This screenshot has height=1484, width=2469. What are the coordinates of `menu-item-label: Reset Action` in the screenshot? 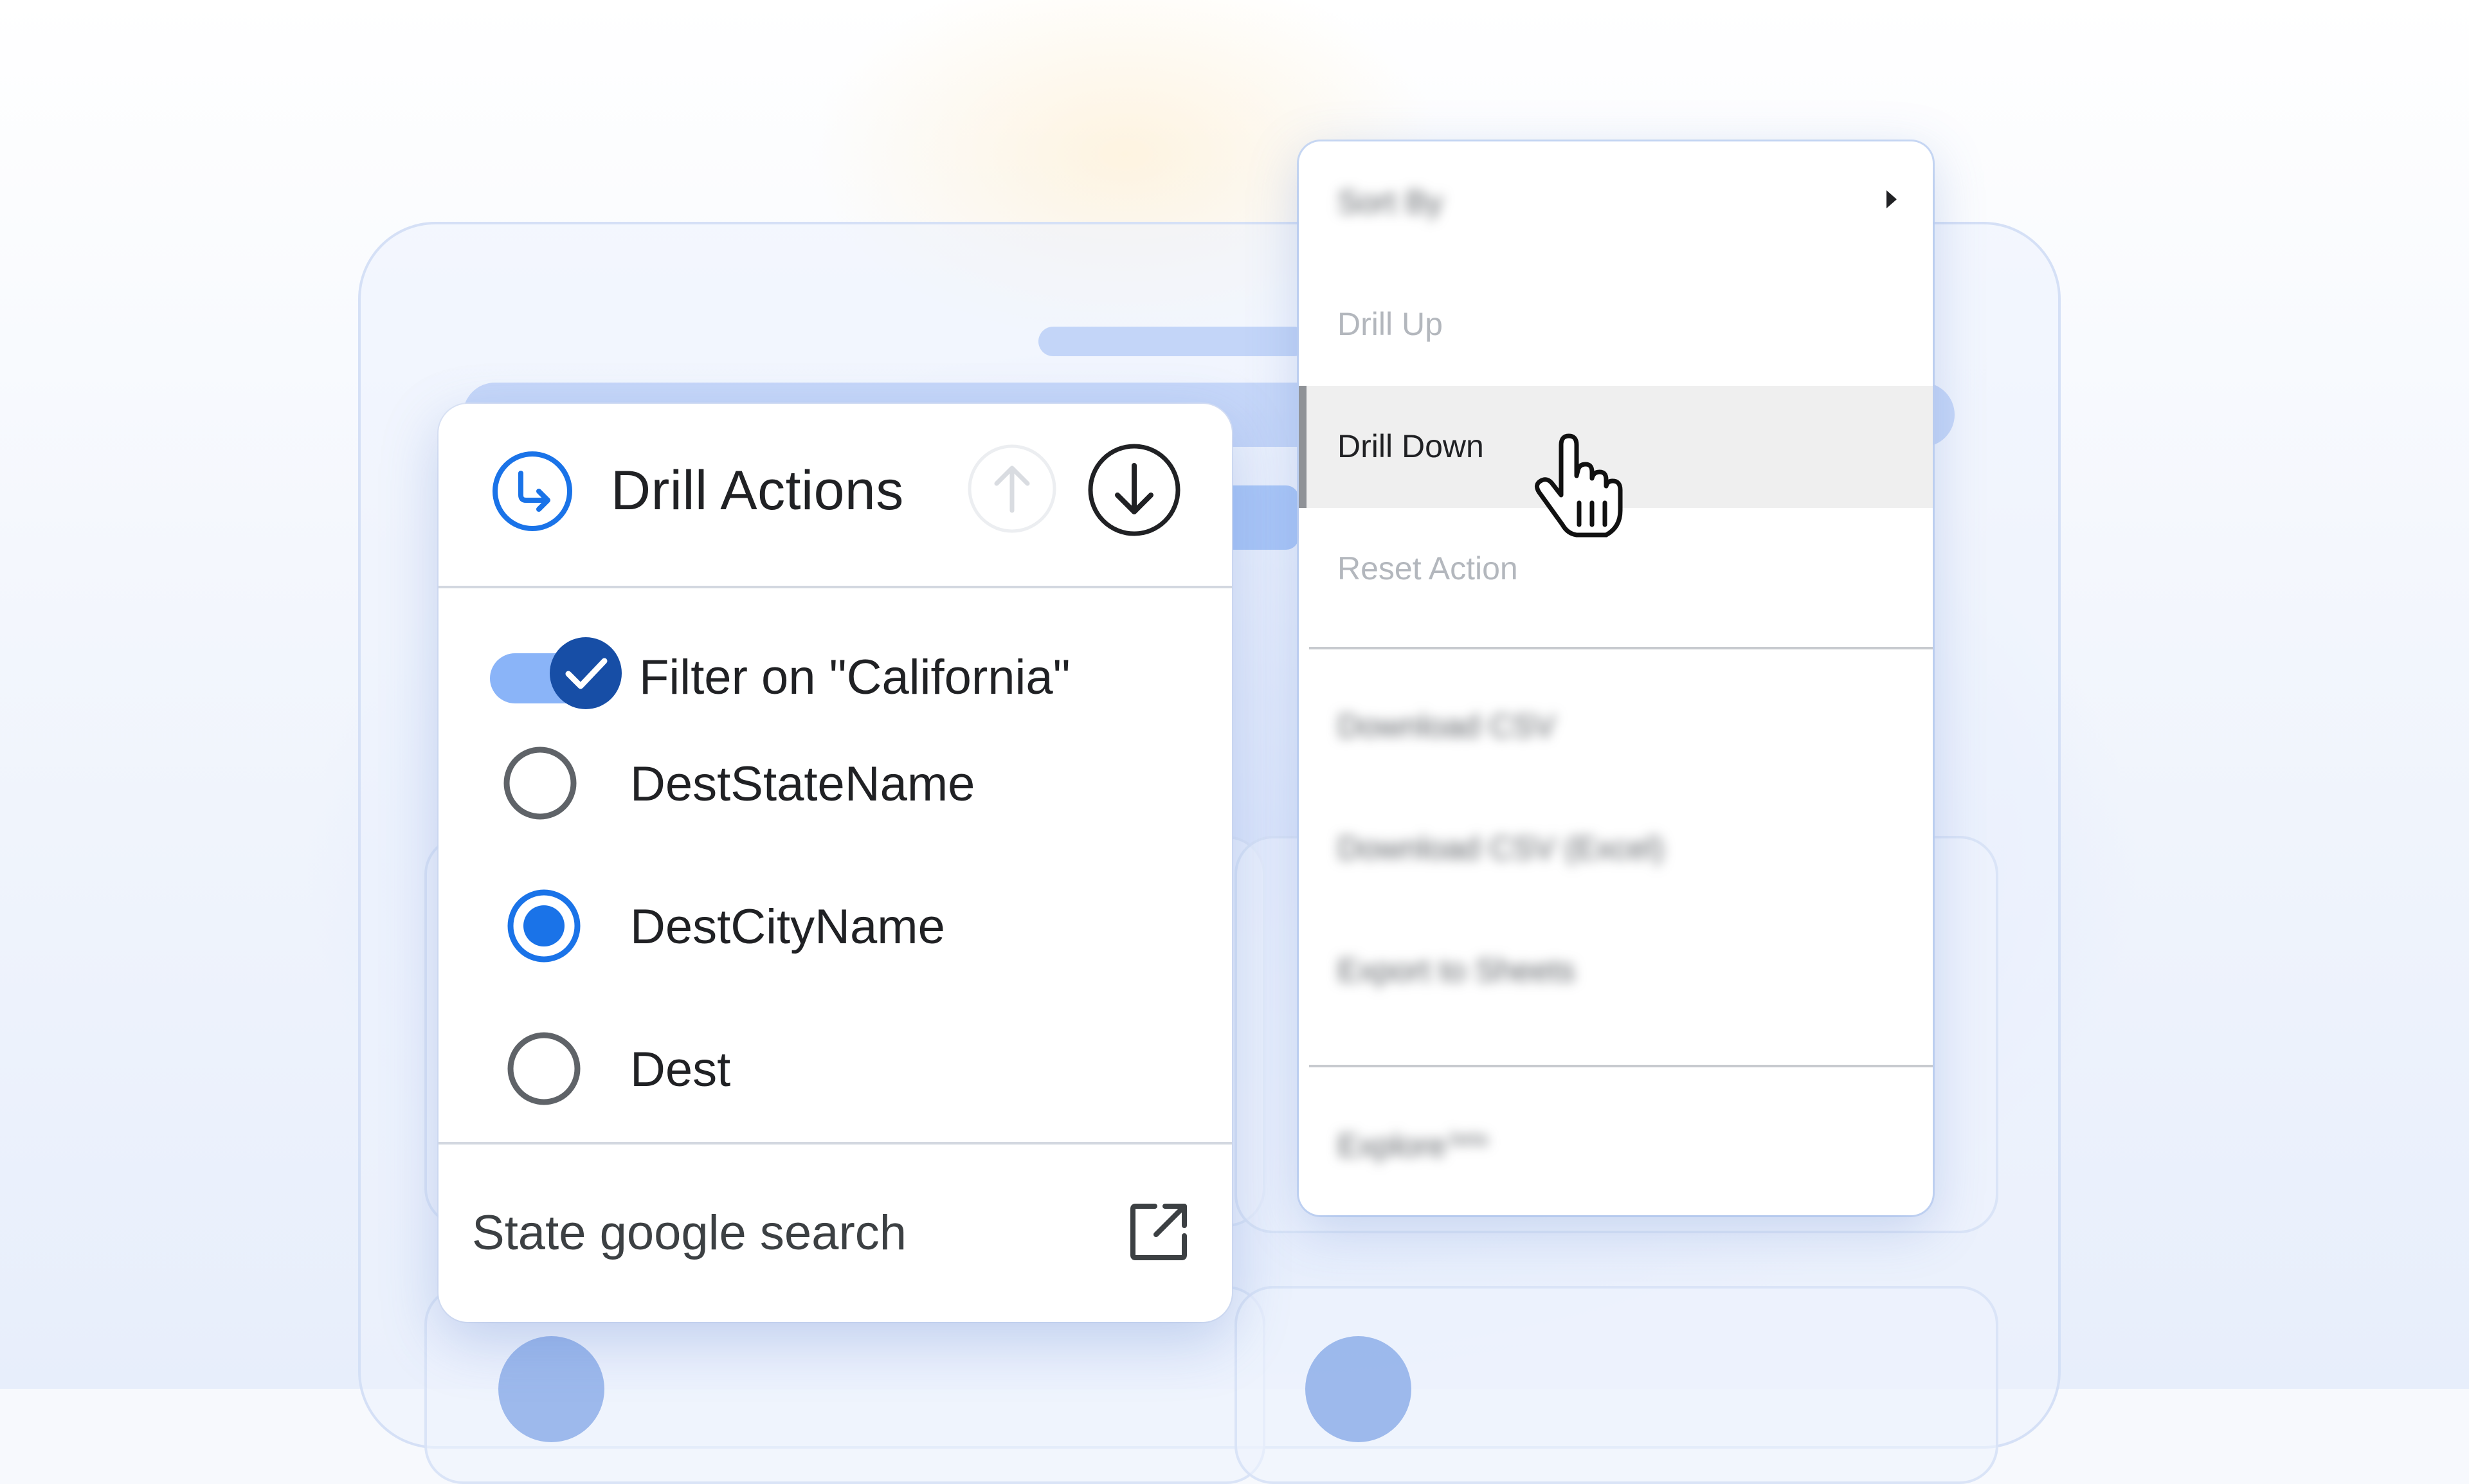 It's located at (1427, 568).